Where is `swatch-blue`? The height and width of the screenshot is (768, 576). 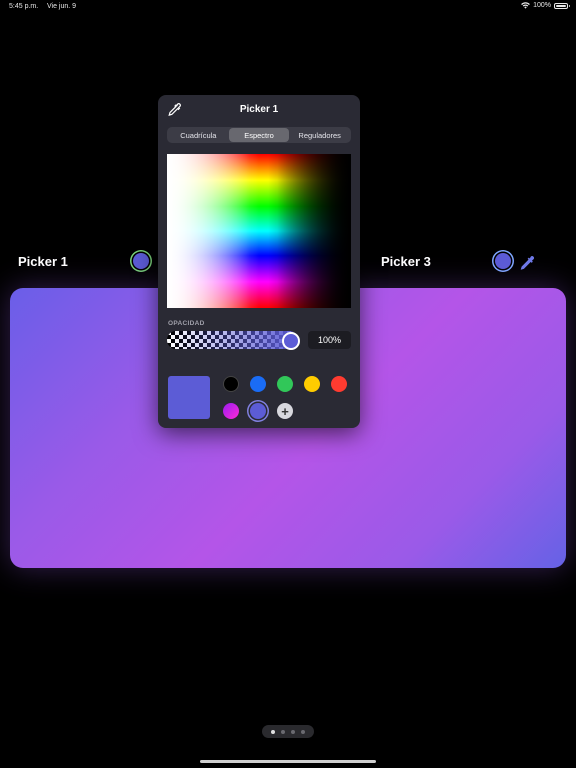 swatch-blue is located at coordinates (258, 384).